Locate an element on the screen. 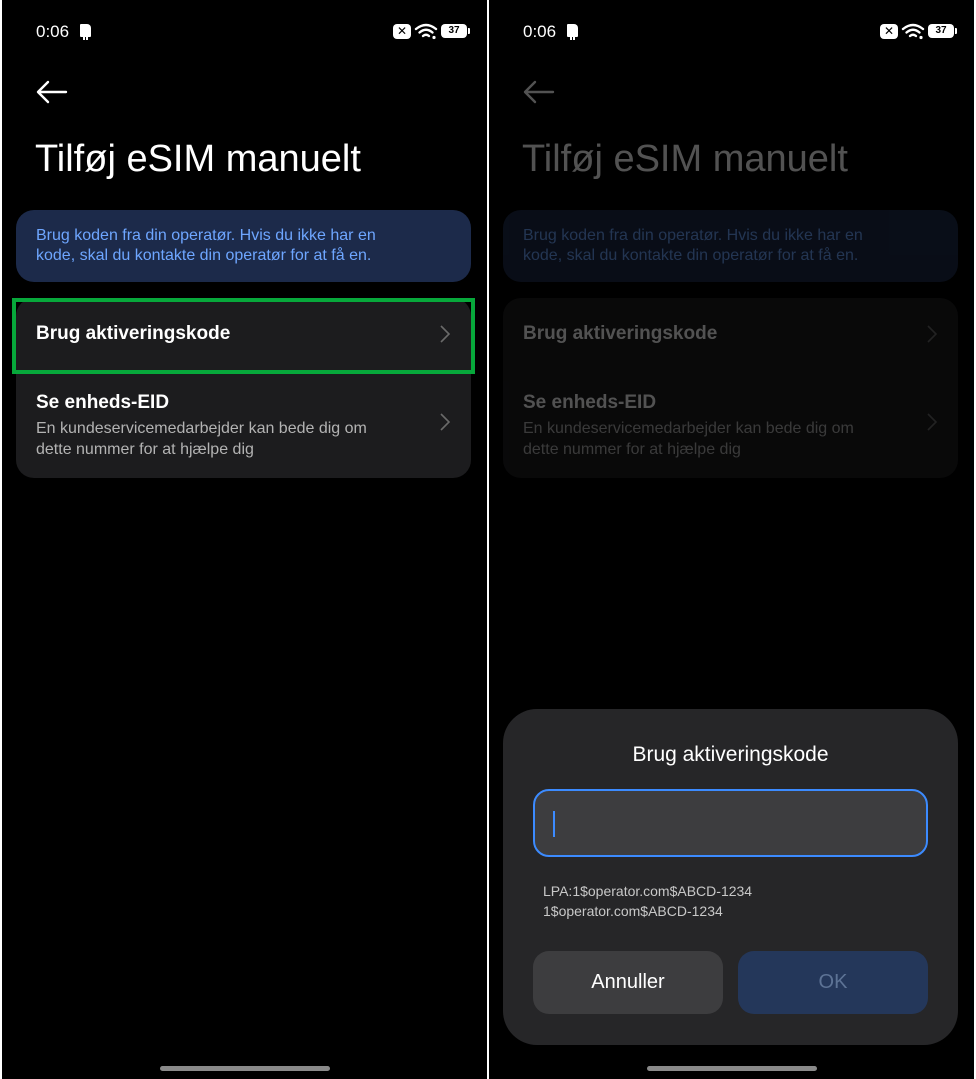  use-activation-code-item: Brug aktiveringskode is located at coordinates (730, 334).